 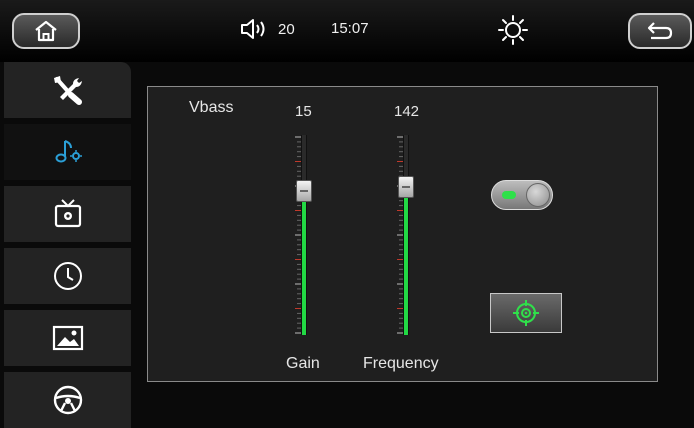 I want to click on crosshair-icon, so click(x=526, y=313).